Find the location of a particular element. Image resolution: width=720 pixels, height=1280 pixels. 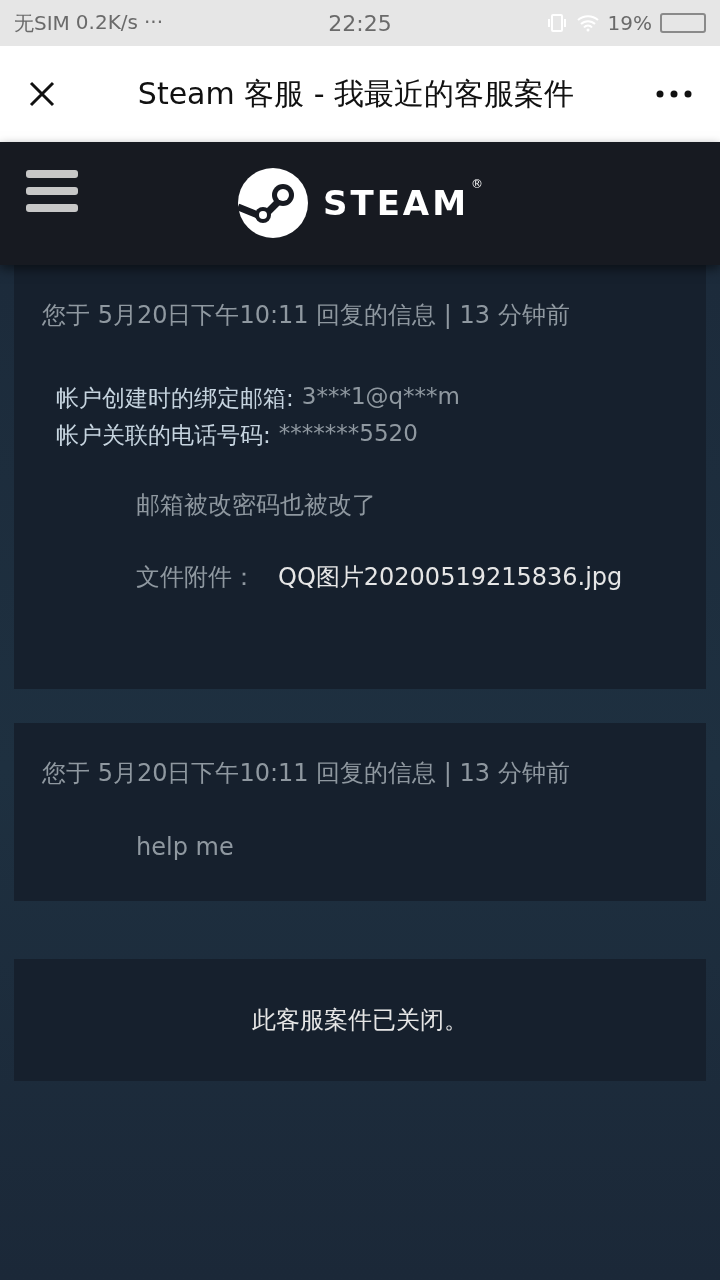

notice-text: 此客服案件已关闭。 is located at coordinates (360, 1020).